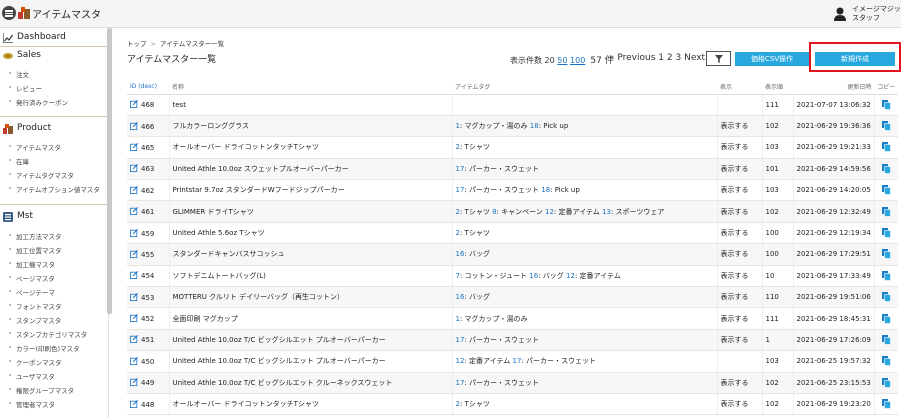 This screenshot has width=901, height=418. What do you see at coordinates (35, 236) in the screenshot?
I see `sidebar-item-process-method: 加工方法マスタ` at bounding box center [35, 236].